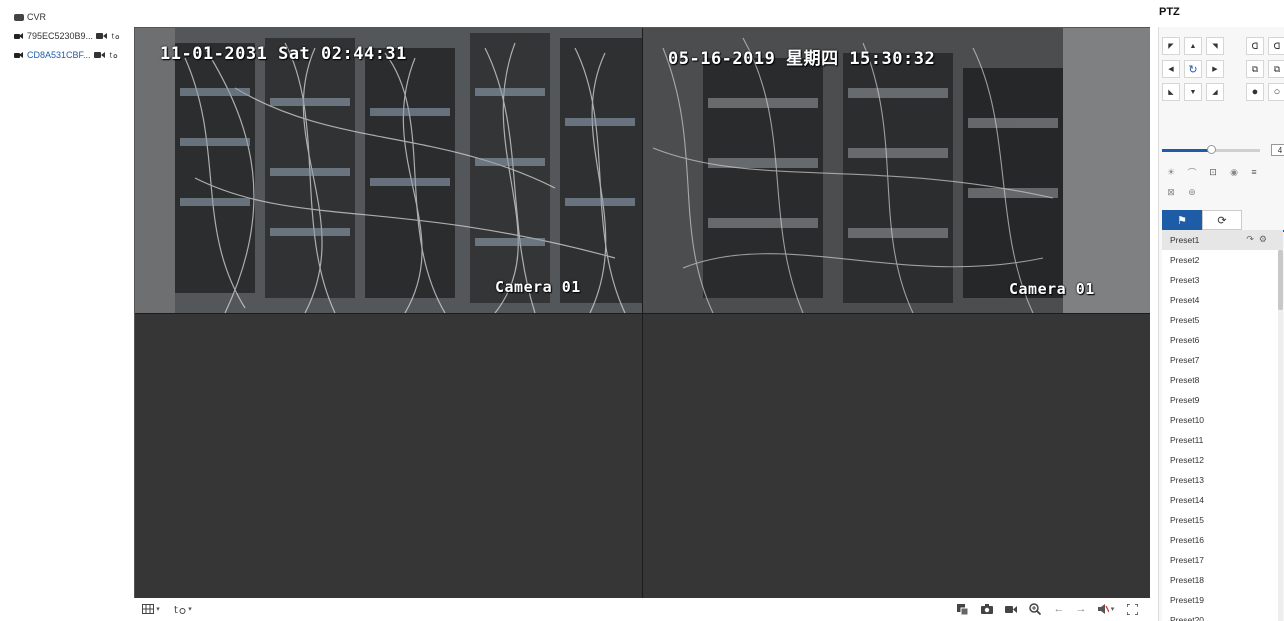 Image resolution: width=1284 pixels, height=621 pixels. What do you see at coordinates (1222, 440) in the screenshot?
I see `preset-item: Preset11` at bounding box center [1222, 440].